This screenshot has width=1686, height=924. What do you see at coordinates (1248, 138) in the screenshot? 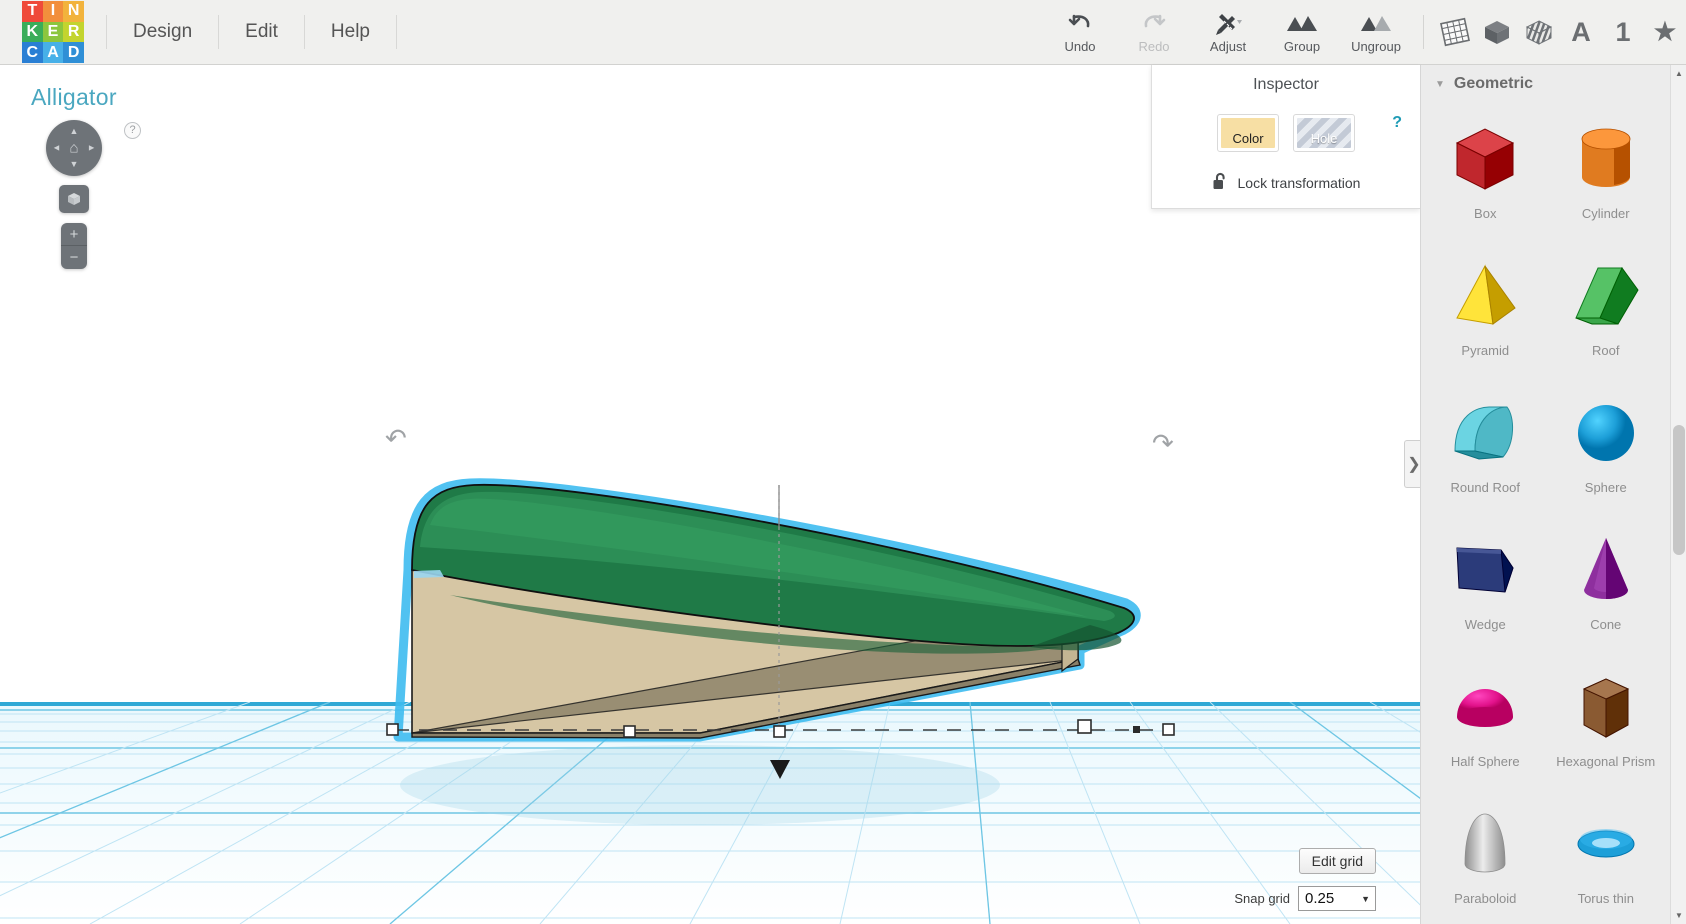
I see `color-swatch-label: Color` at bounding box center [1248, 138].